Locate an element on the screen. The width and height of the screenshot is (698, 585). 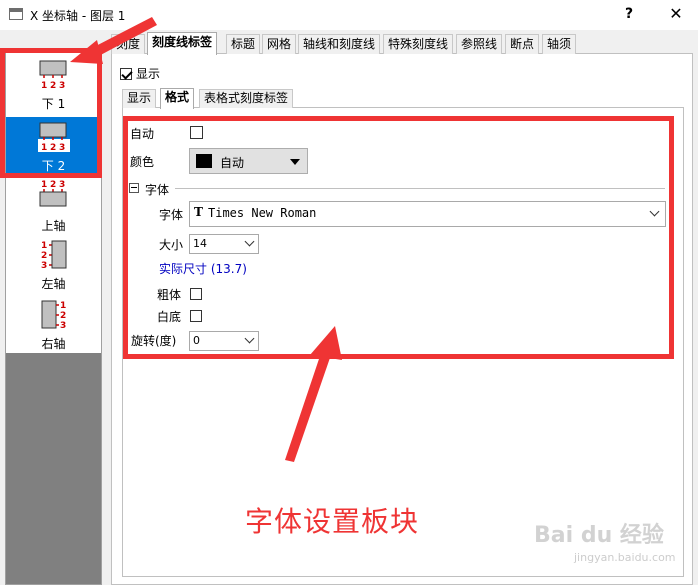
tab-tick-labels: 刻度线标签 is located at coordinates (182, 43).